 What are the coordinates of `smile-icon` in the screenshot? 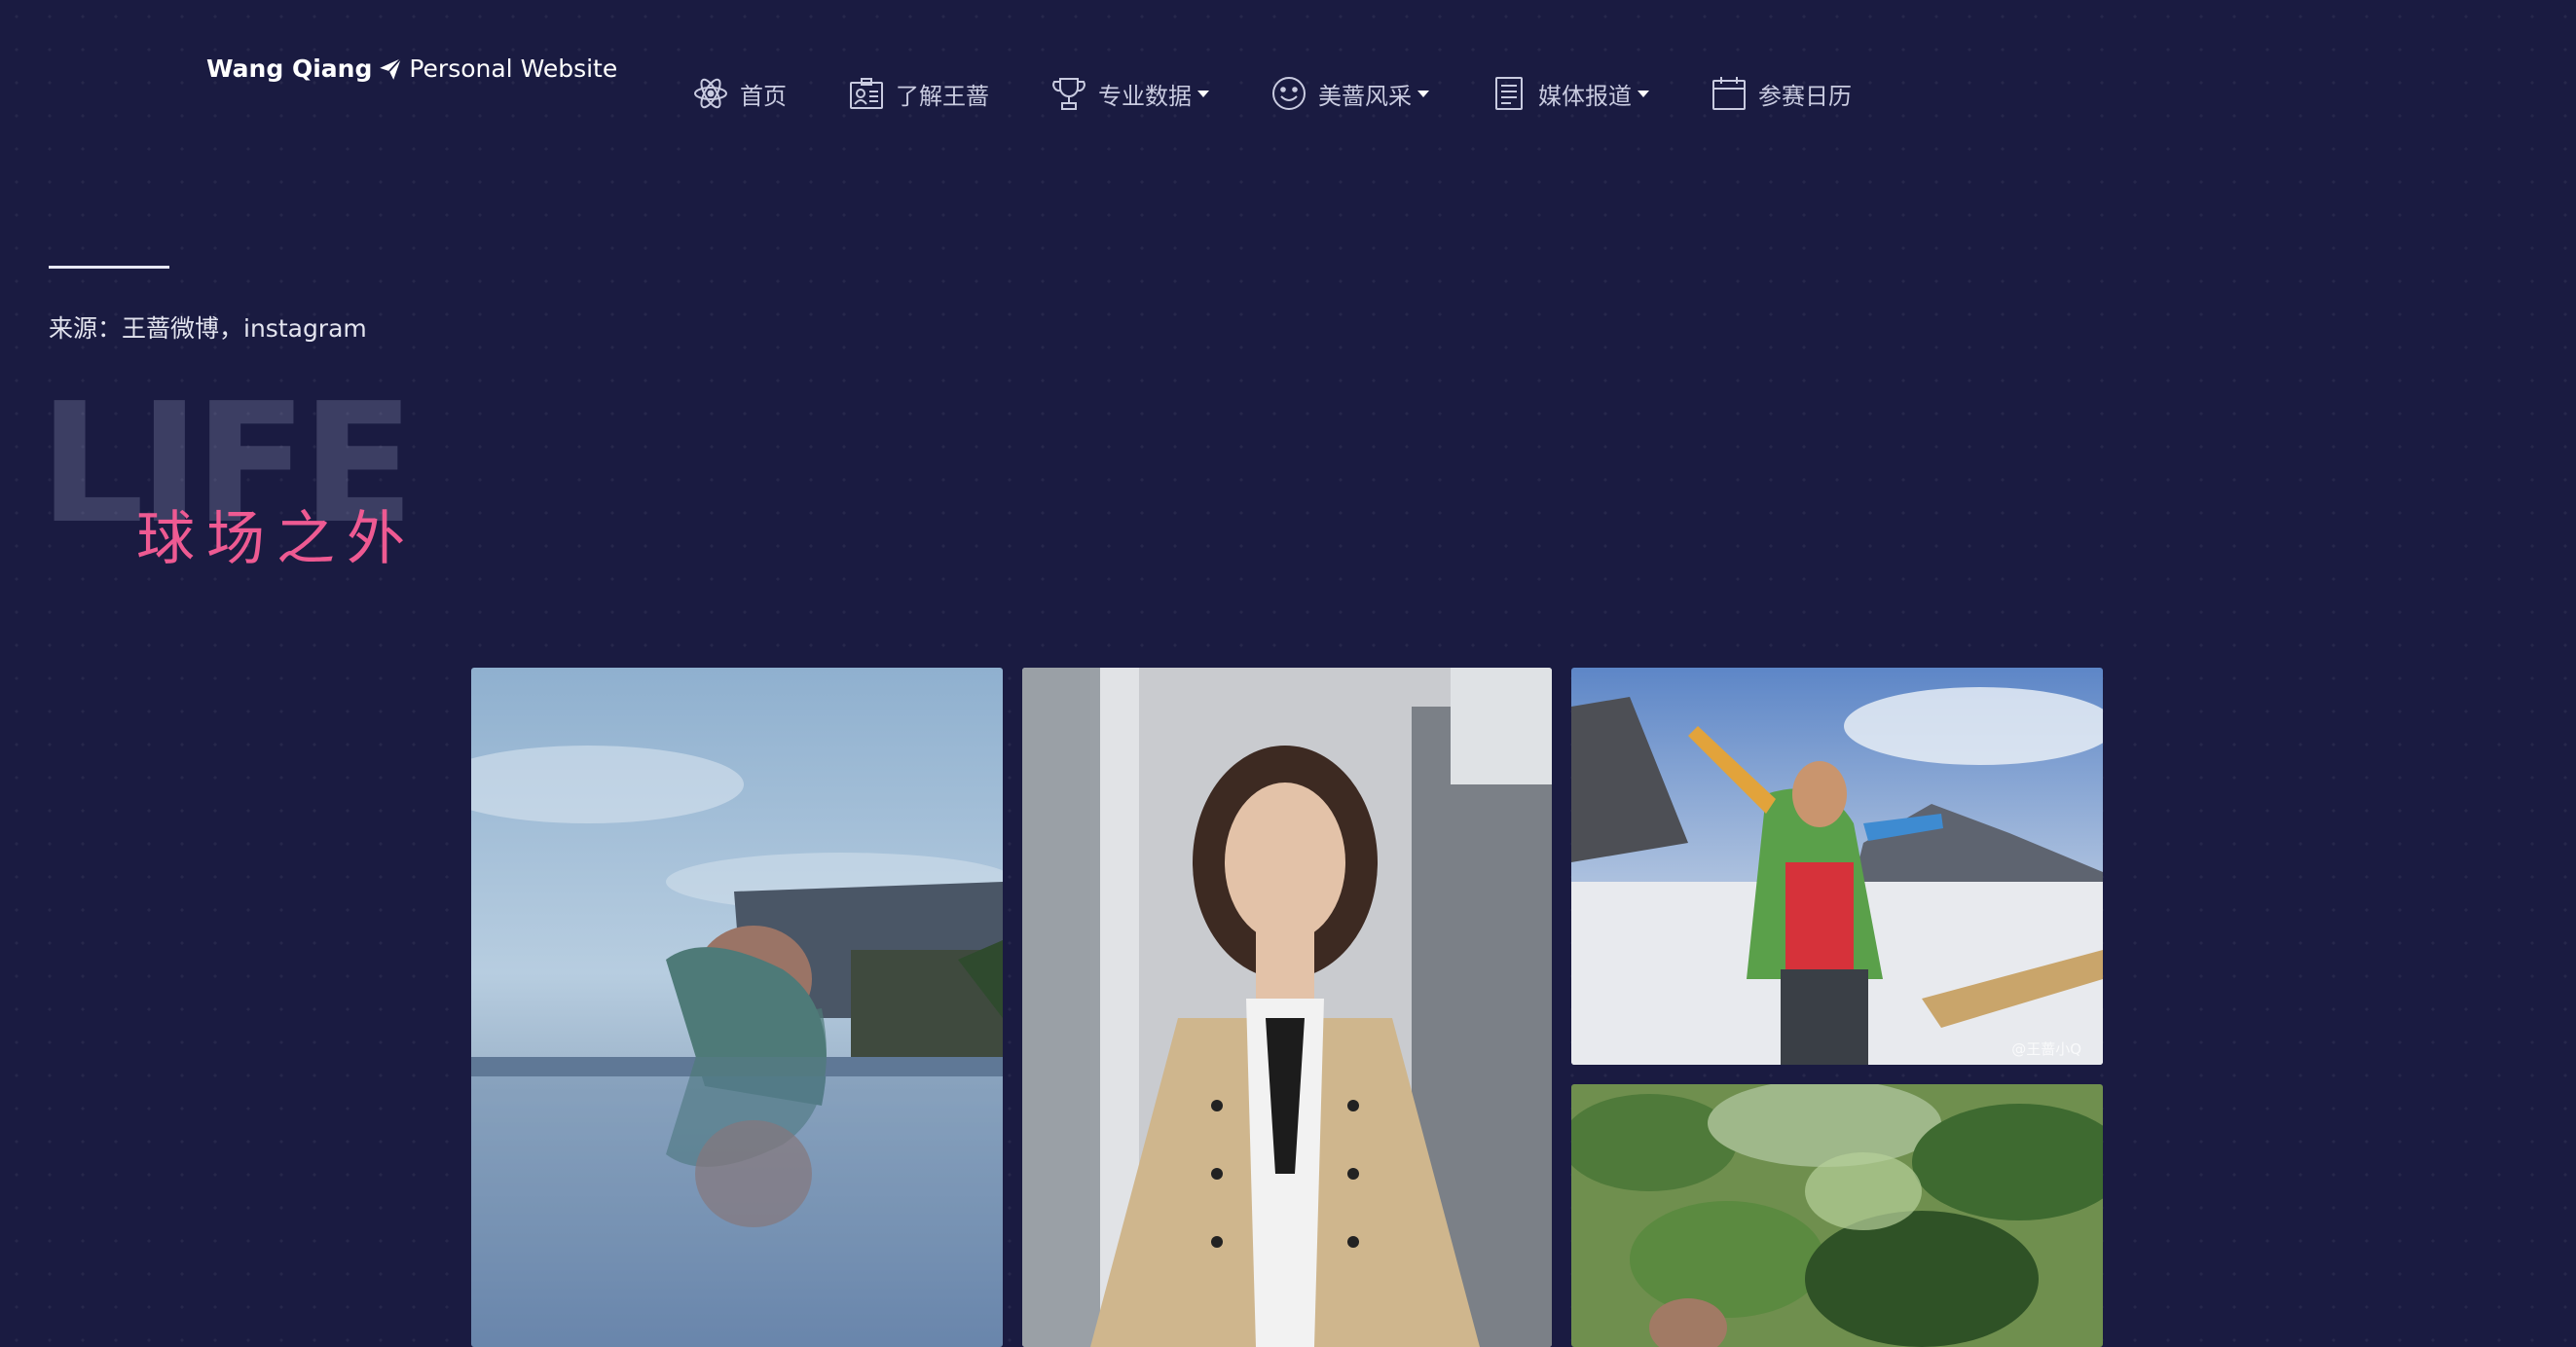 It's located at (1289, 93).